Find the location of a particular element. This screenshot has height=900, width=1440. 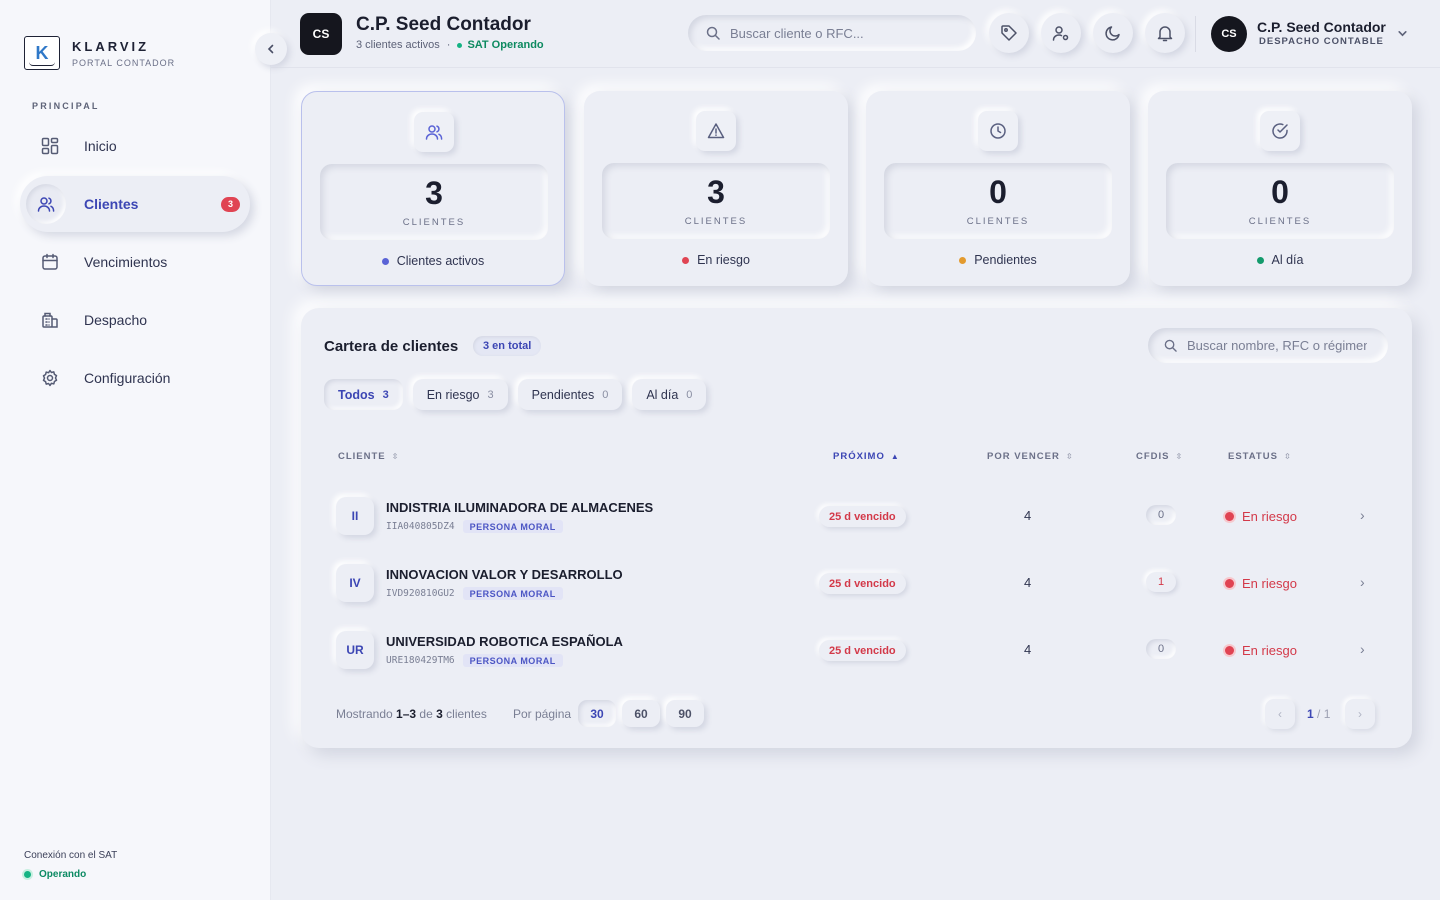

client-name: UNIVERSIDAD ROBOTICA ESPAÑOLA is located at coordinates (504, 641).